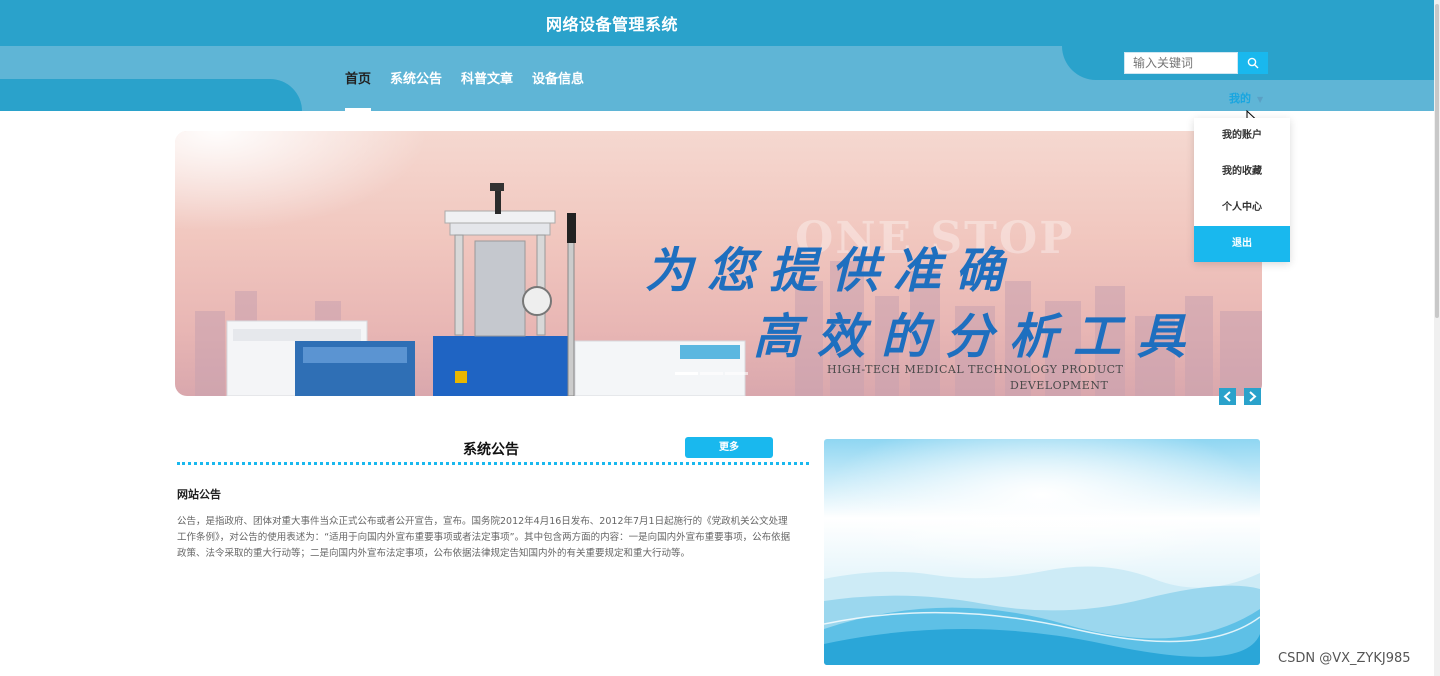  Describe the element at coordinates (975, 369) in the screenshot. I see `banner-english-line1: HIGH-TECH MEDICAL TECHNOLOGY PRODUCT` at that location.